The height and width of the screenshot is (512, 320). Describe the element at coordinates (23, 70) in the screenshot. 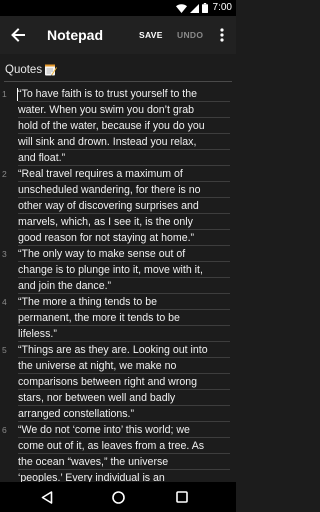

I see `note-title: Quotes` at that location.